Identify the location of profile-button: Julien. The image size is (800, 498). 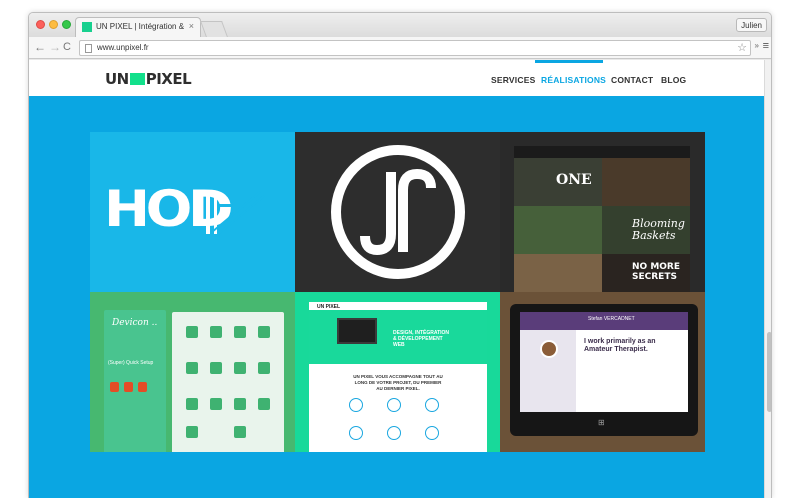
(751, 25).